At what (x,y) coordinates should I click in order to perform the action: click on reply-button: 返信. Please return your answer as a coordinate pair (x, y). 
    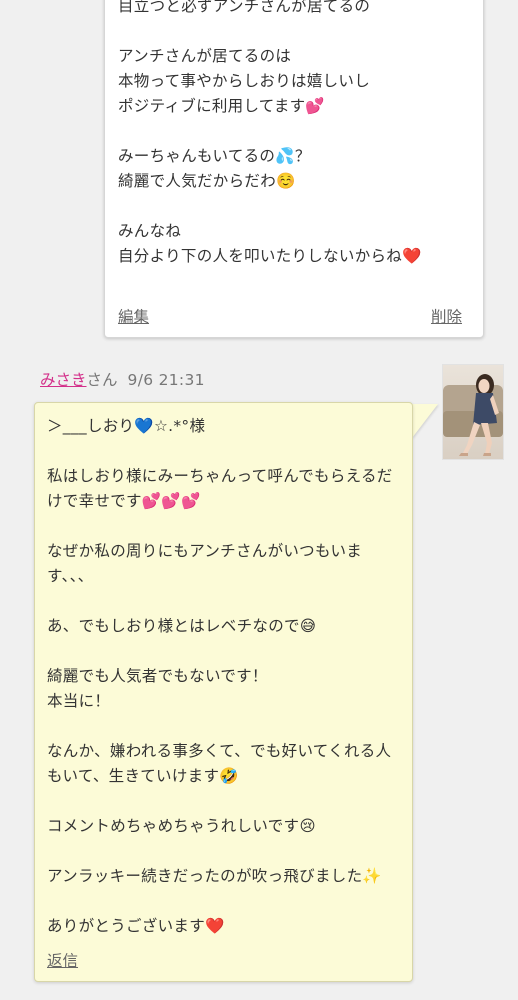
    Looking at the image, I should click on (62, 960).